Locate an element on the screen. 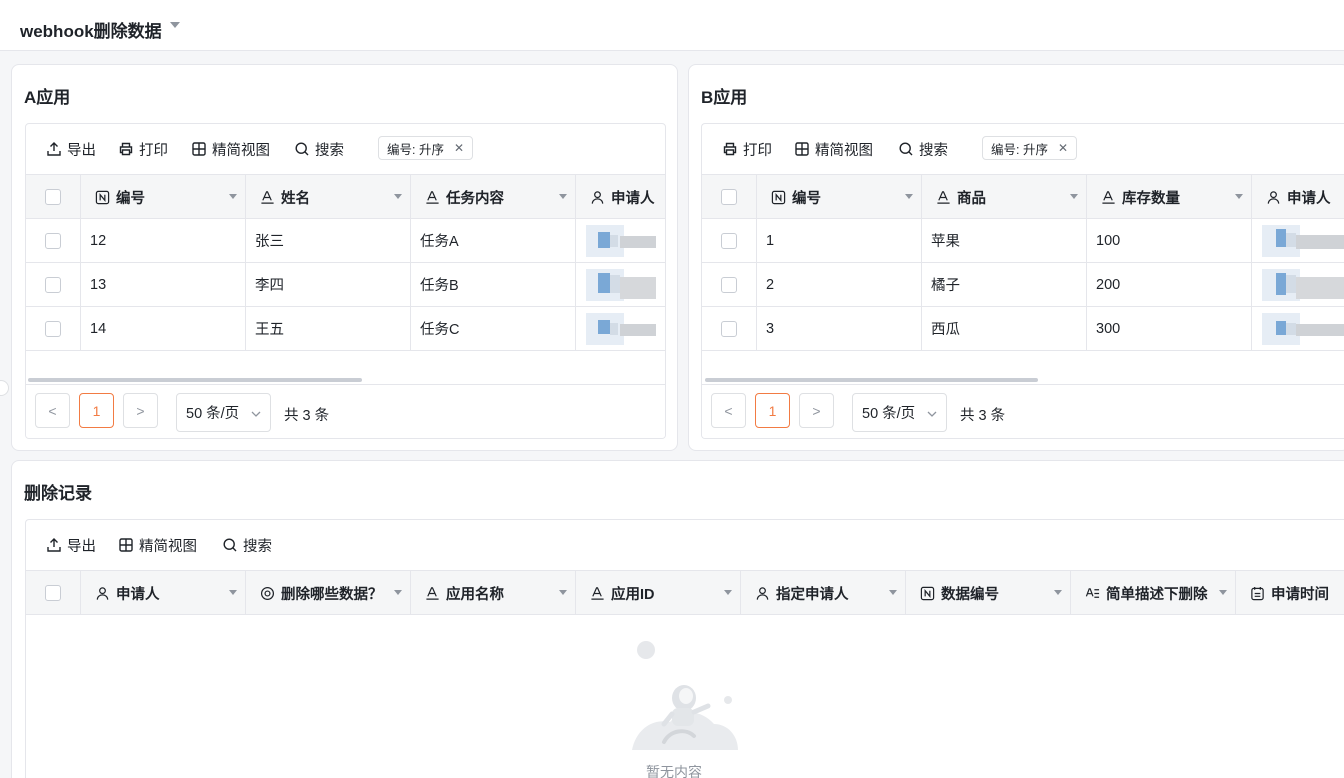 This screenshot has width=1344, height=778. cell-product: 苹果 is located at coordinates (1004, 240).